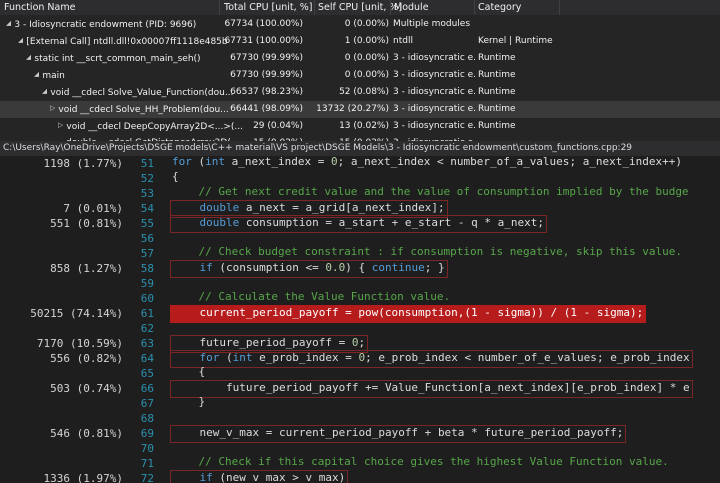 The image size is (720, 483). Describe the element at coordinates (147, 208) in the screenshot. I see `line-number: 54` at that location.